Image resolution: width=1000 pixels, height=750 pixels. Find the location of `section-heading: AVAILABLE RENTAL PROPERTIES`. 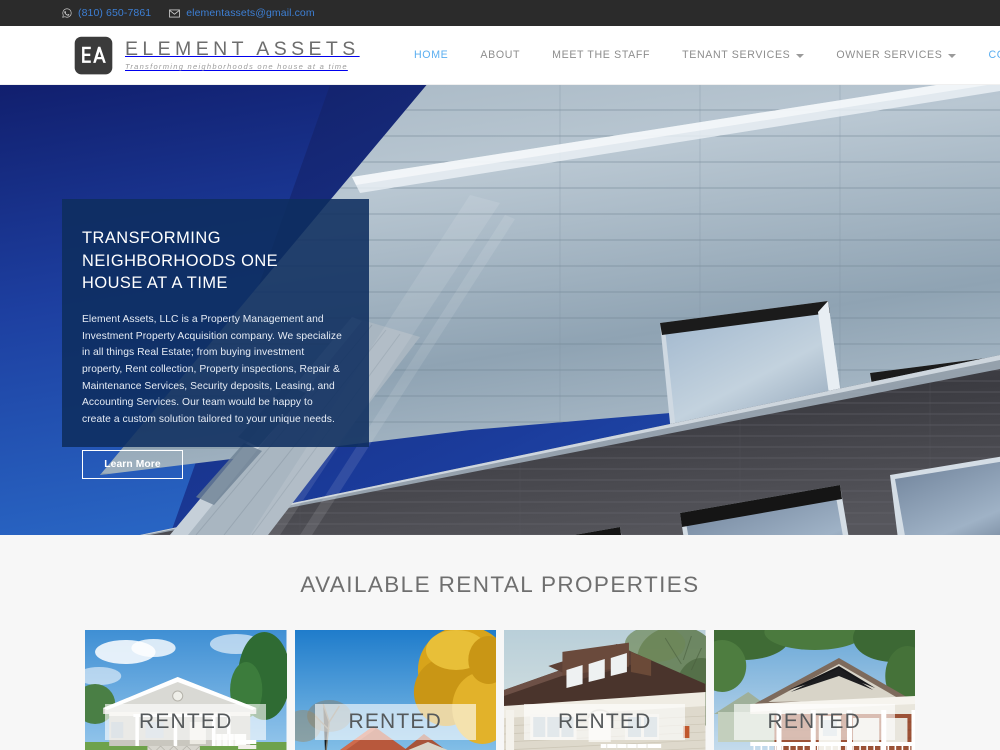

section-heading: AVAILABLE RENTAL PROPERTIES is located at coordinates (500, 584).